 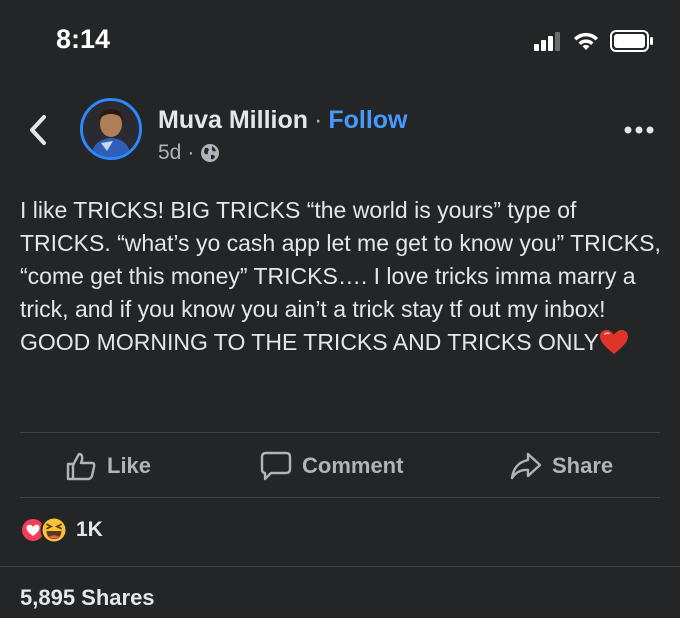 I want to click on author-line: Muva Million · Follow, so click(x=282, y=120).